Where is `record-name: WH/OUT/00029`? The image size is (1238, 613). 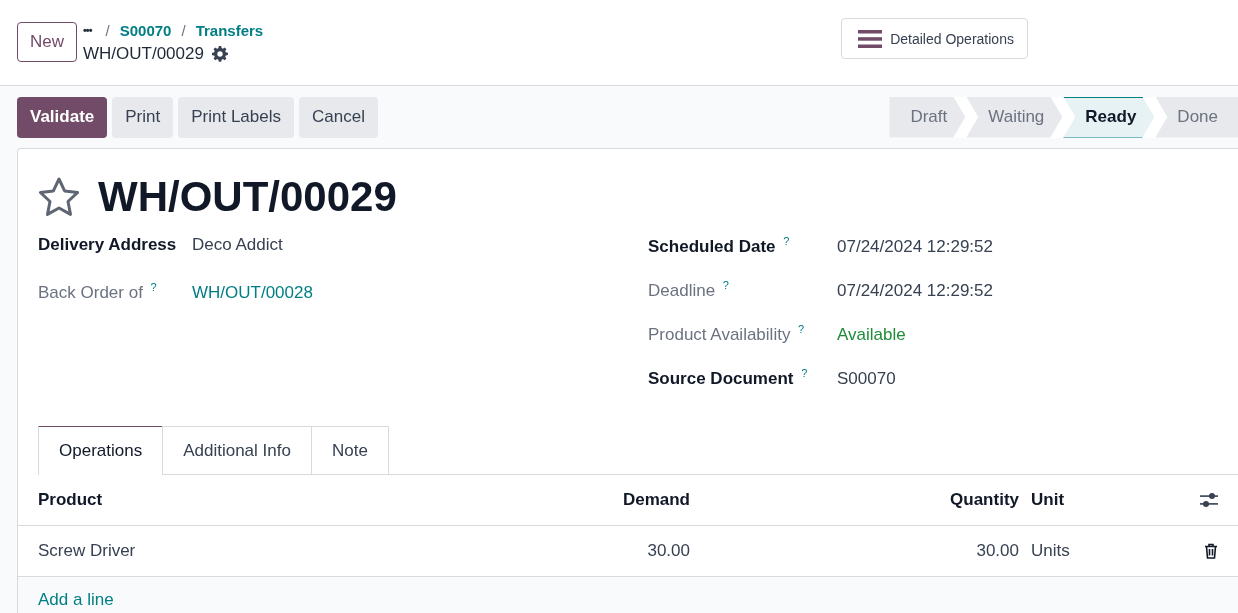
record-name: WH/OUT/00029 is located at coordinates (143, 54).